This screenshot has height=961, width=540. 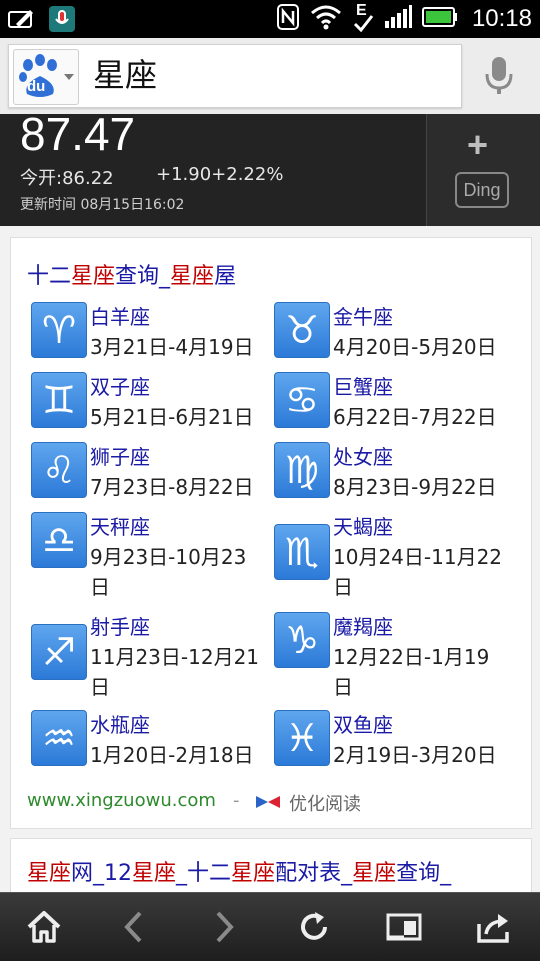 I want to click on battery-icon, so click(x=439, y=19).